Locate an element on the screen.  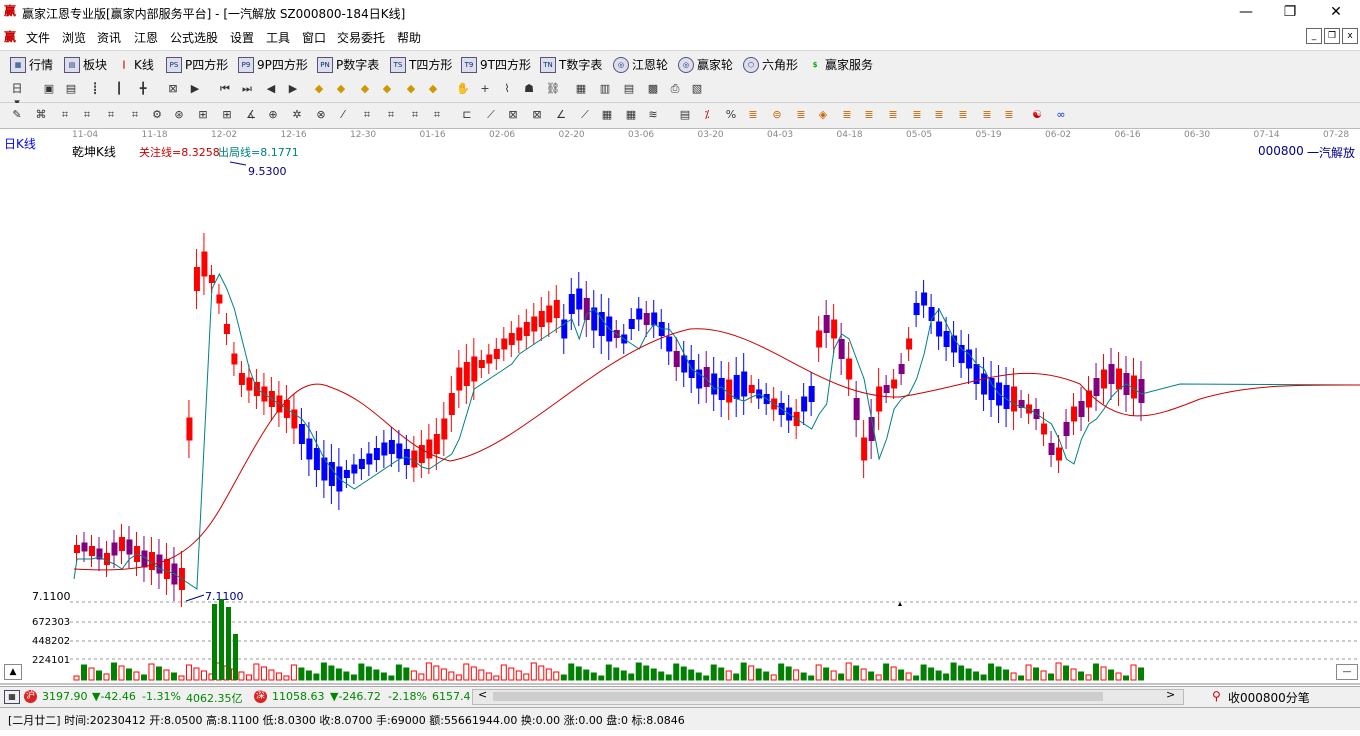
percent-icon: % is located at coordinates (731, 115).